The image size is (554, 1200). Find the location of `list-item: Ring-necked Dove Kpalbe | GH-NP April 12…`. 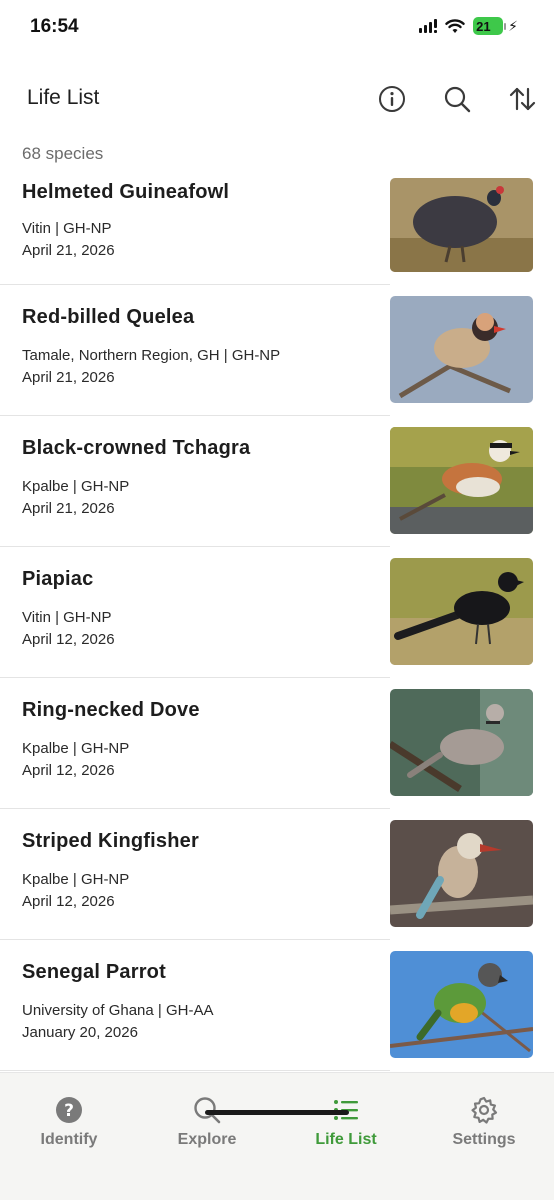

list-item: Ring-necked Dove Kpalbe | GH-NP April 12… is located at coordinates (277, 743).